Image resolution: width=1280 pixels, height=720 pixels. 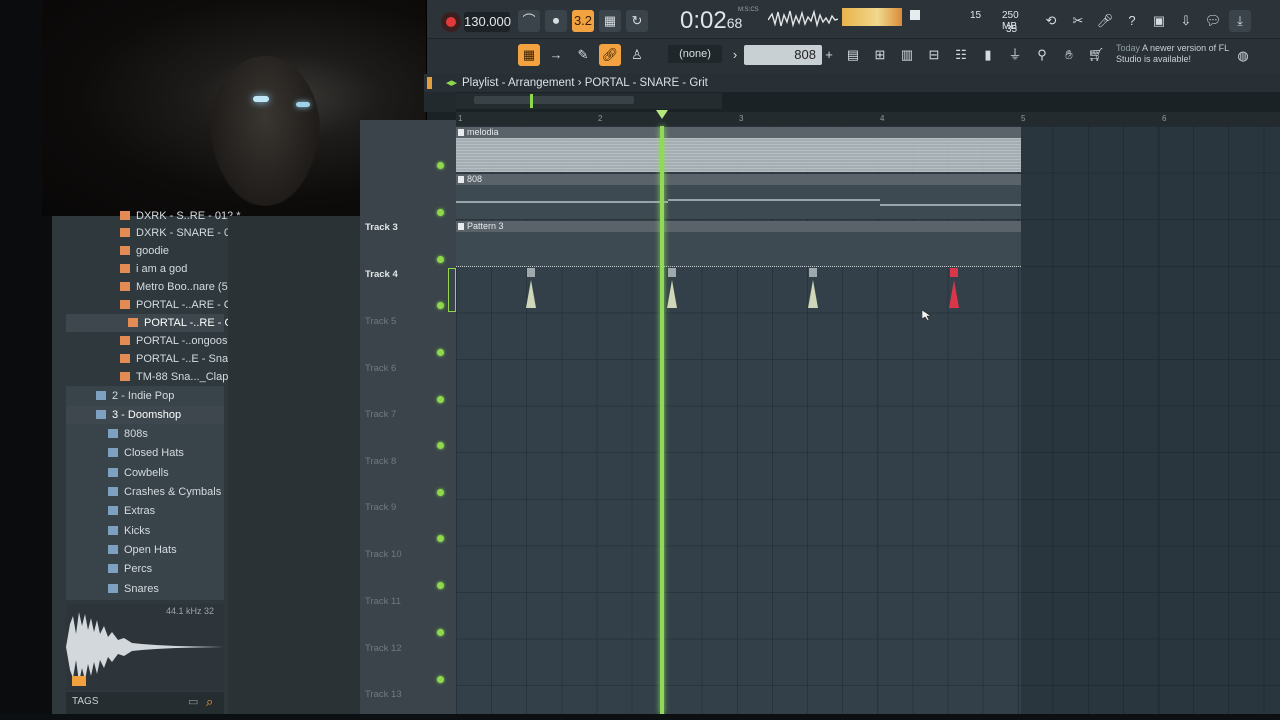 What do you see at coordinates (637, 21) in the screenshot?
I see `loop-record-icon: ↻` at bounding box center [637, 21].